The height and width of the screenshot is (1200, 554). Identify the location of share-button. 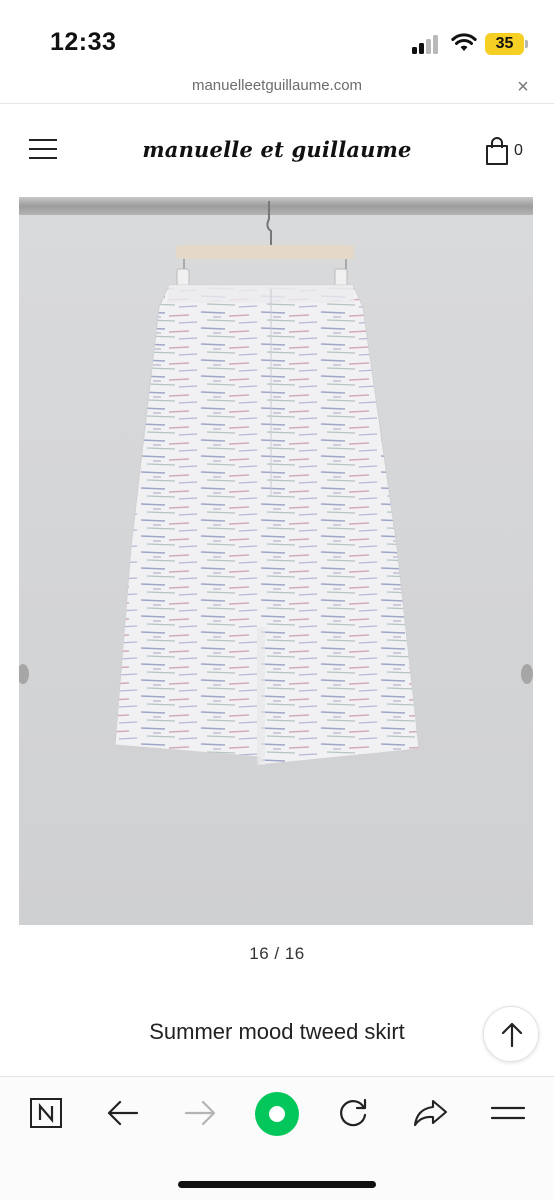
(431, 1115).